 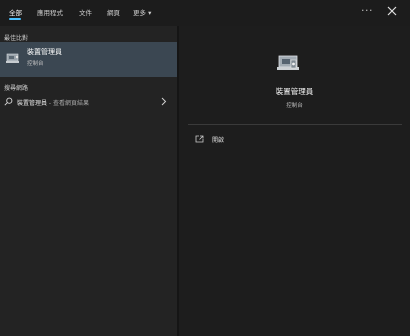 I want to click on best-match-title: 裝置管理員, so click(x=44, y=52).